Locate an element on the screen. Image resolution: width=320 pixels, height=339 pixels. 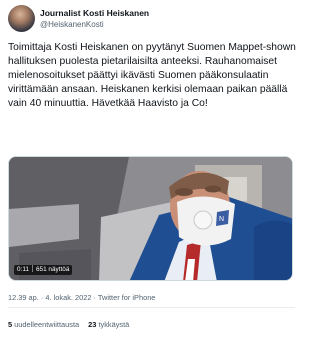
likes-stat: 23 tykkäystä is located at coordinates (108, 324).